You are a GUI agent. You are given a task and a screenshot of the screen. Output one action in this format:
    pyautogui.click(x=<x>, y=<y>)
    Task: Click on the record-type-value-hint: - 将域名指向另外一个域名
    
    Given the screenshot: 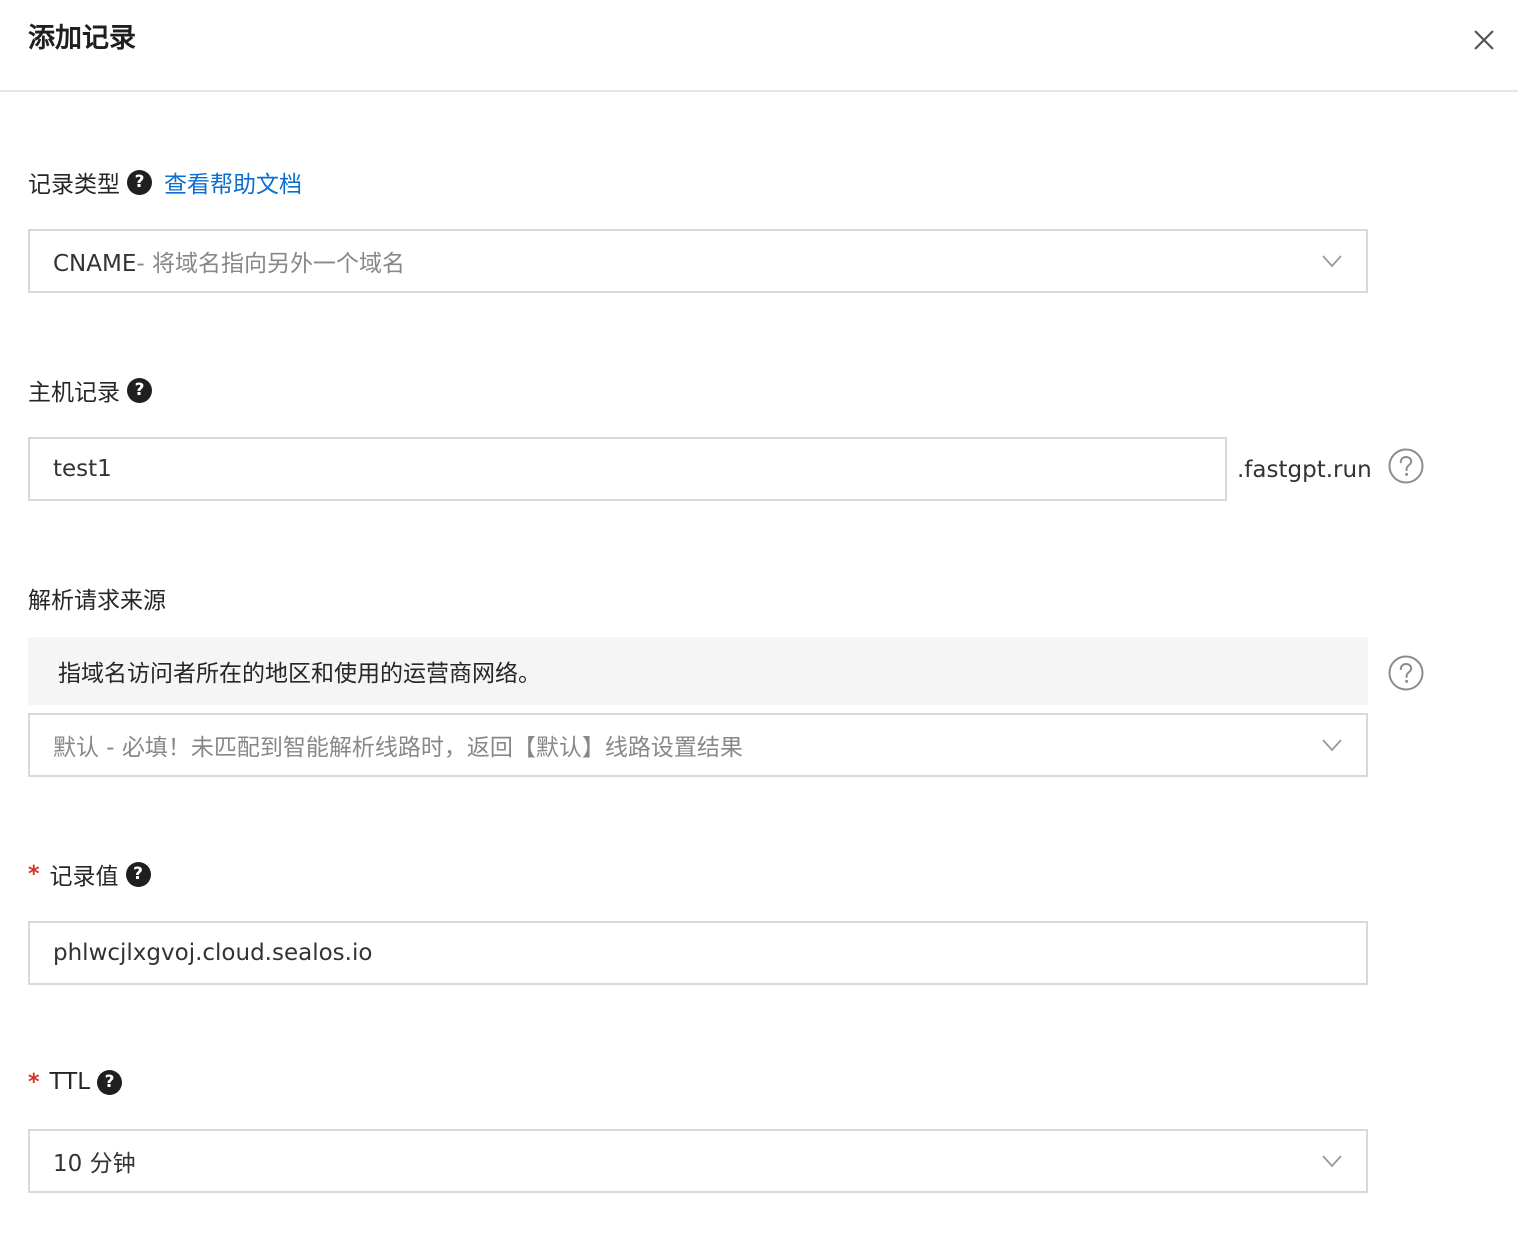 What is the action you would take?
    pyautogui.click(x=270, y=264)
    